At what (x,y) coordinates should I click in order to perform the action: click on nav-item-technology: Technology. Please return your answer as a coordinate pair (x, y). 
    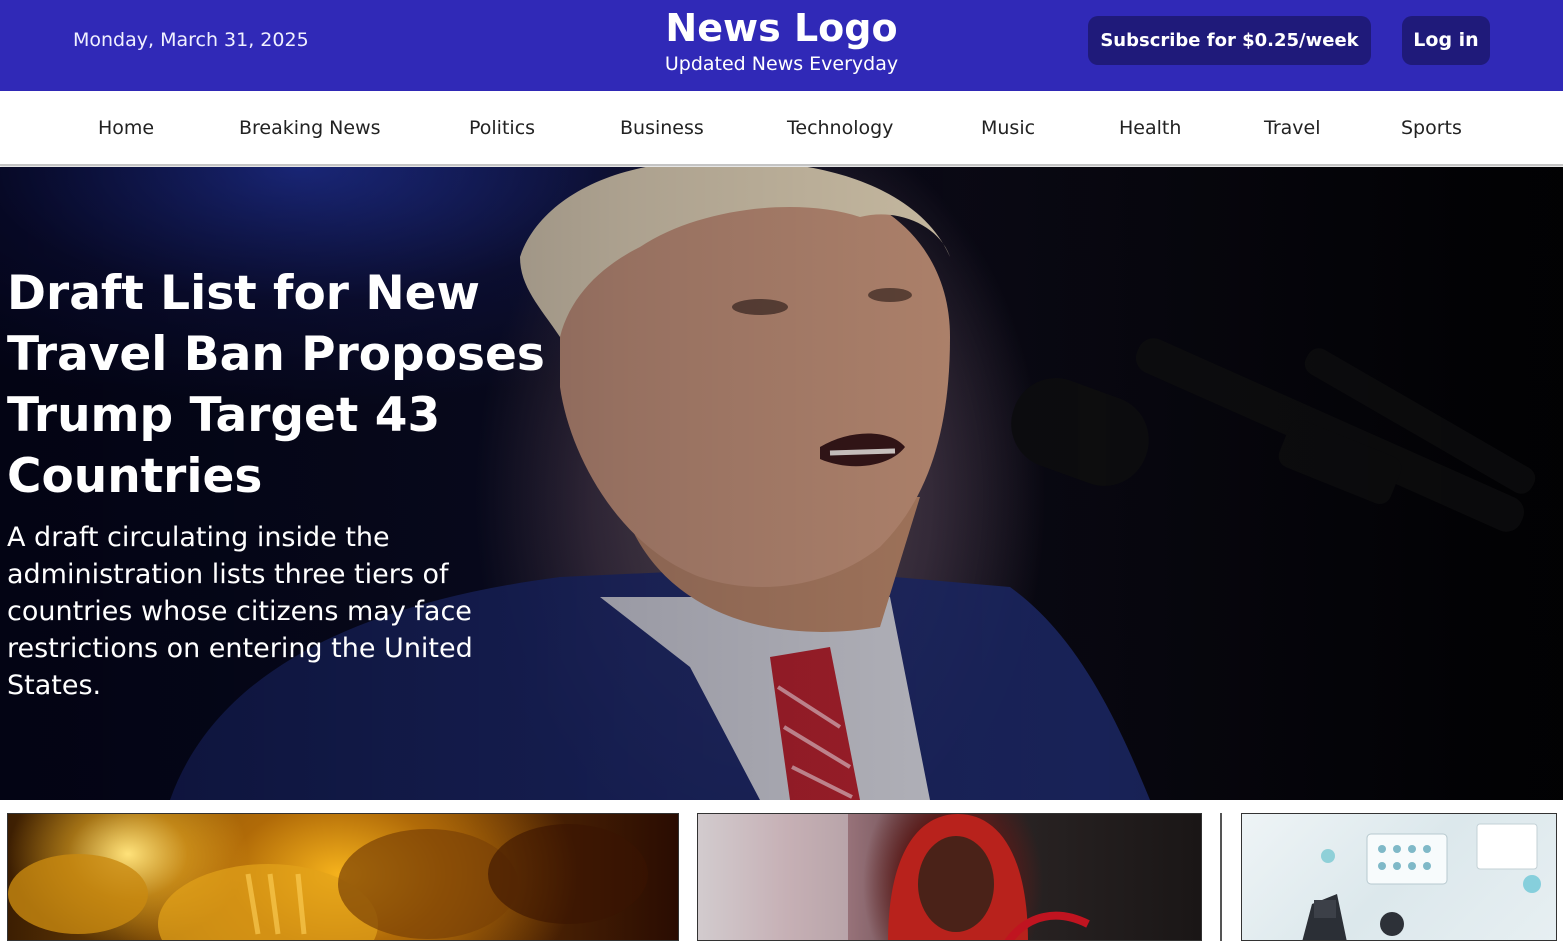
    Looking at the image, I should click on (840, 128).